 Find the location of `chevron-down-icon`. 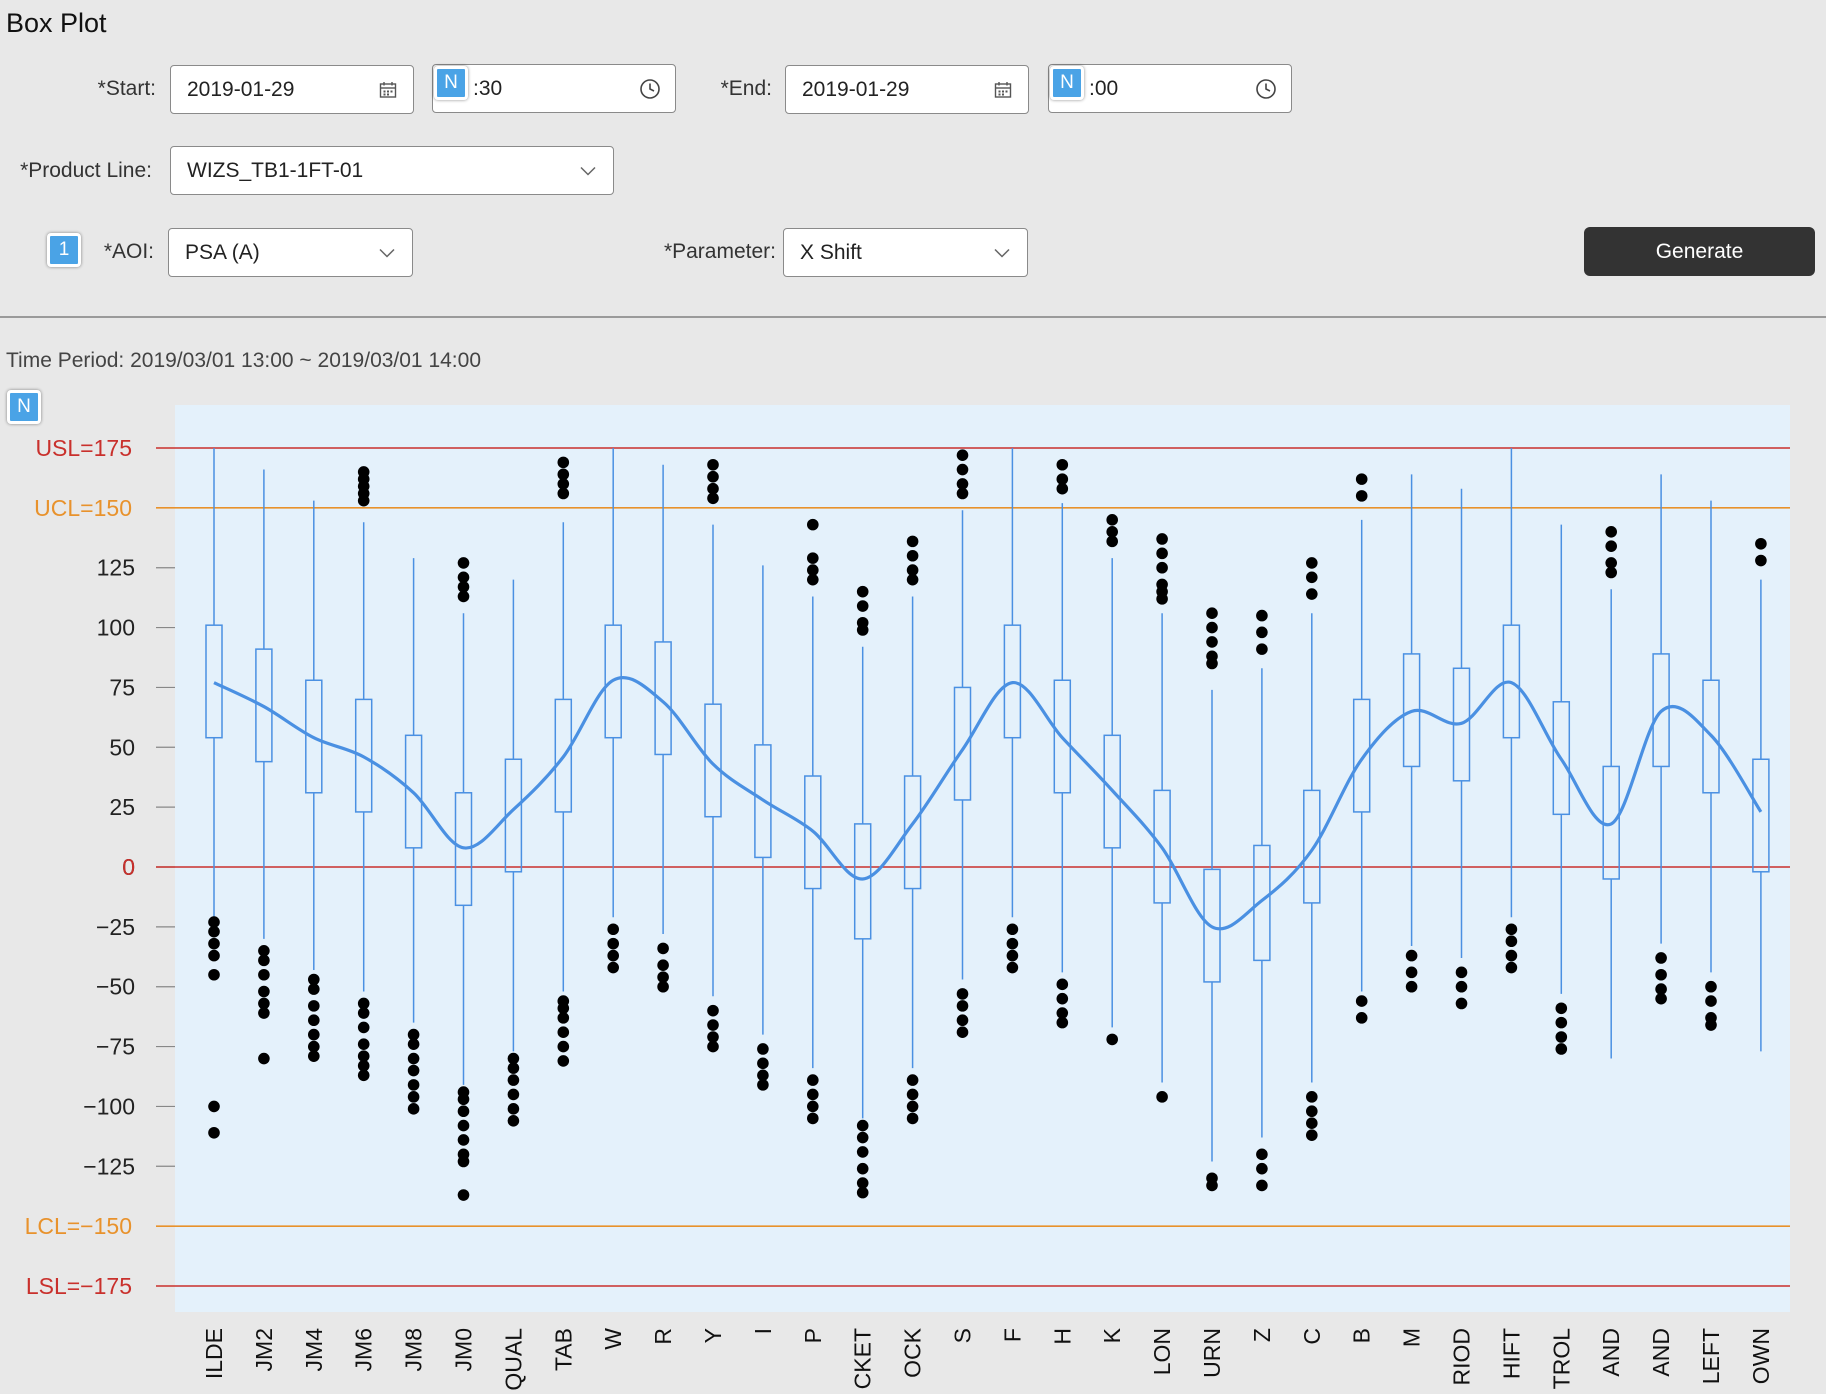

chevron-down-icon is located at coordinates (387, 253).